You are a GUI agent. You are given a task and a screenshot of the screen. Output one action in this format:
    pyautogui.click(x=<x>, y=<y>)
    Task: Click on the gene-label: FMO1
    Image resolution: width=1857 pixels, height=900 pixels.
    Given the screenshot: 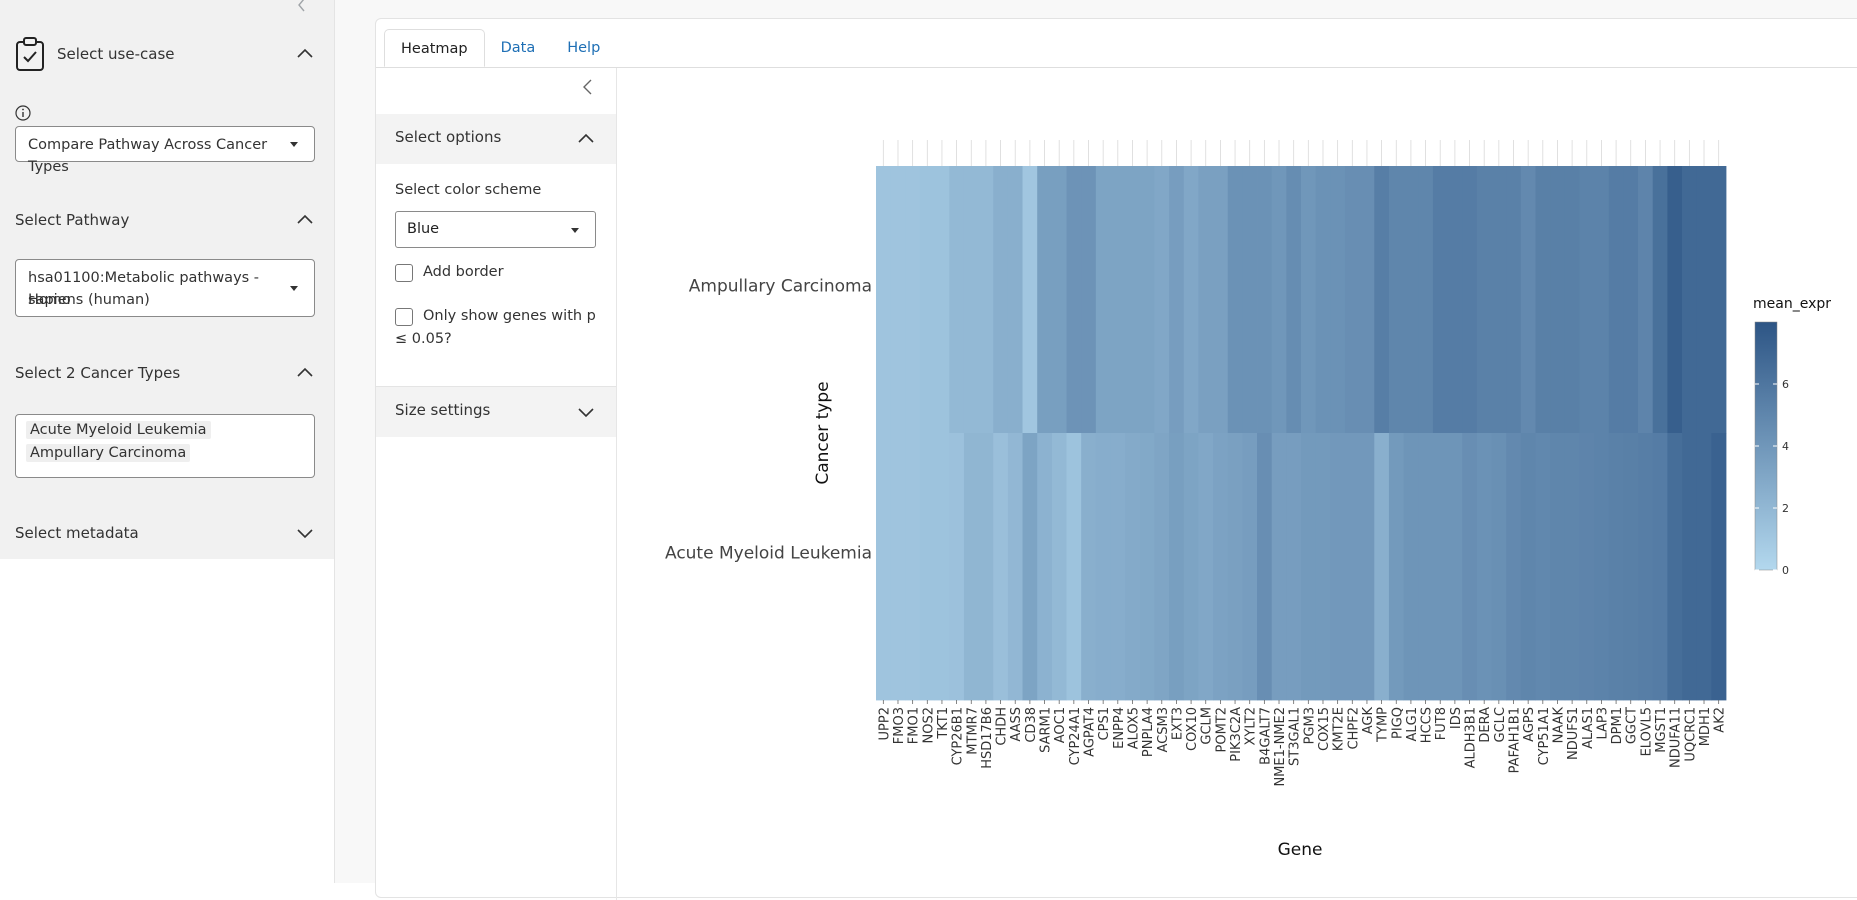 What is the action you would take?
    pyautogui.click(x=914, y=725)
    